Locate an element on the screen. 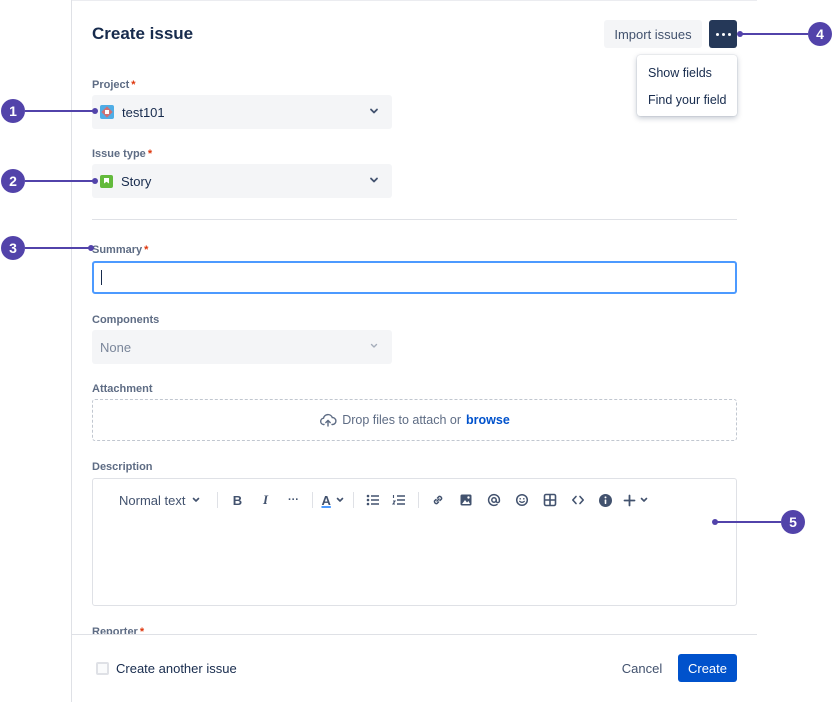 This screenshot has width=835, height=702. text-style-dropdown: Normal text is located at coordinates (160, 500).